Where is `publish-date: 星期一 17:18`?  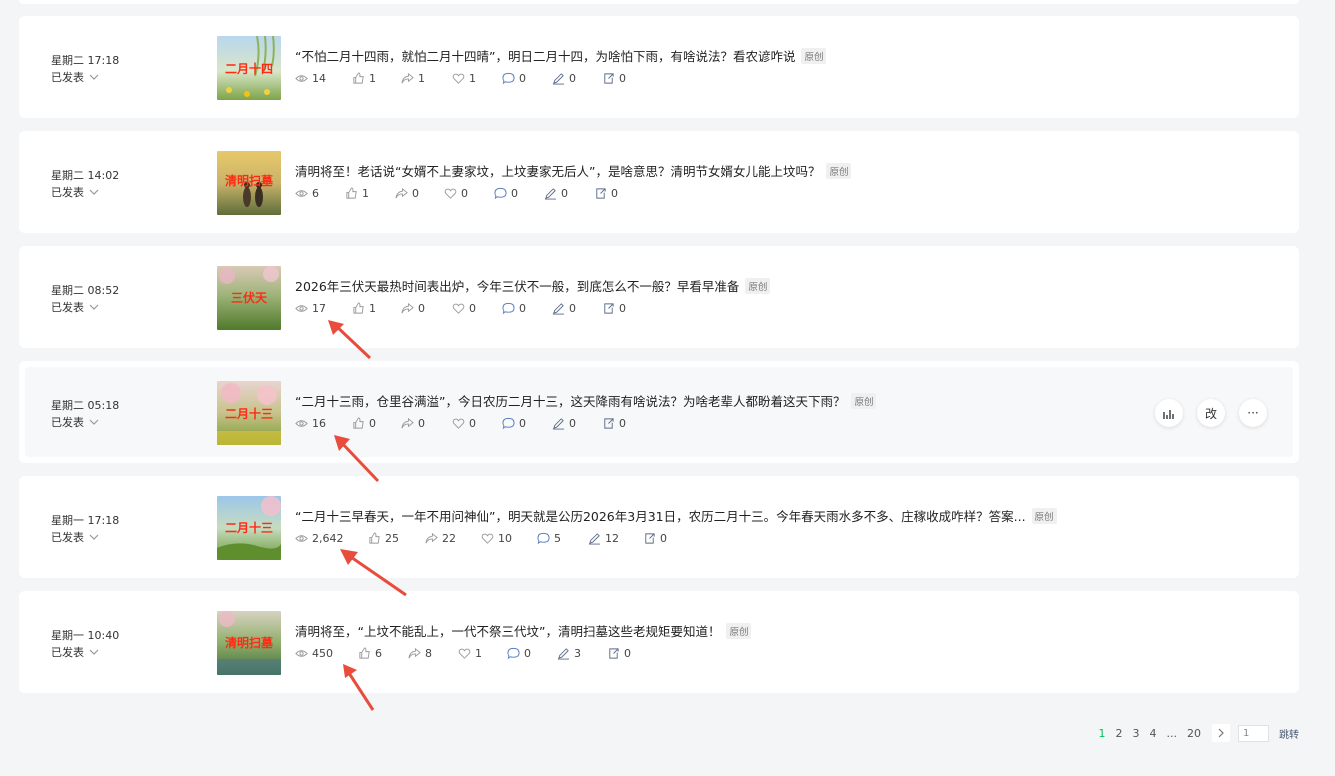 publish-date: 星期一 17:18 is located at coordinates (85, 520).